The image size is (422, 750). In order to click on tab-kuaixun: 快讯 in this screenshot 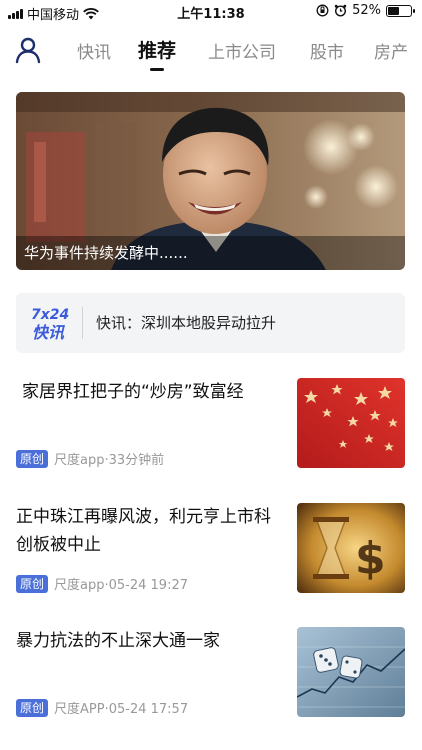, I will do `click(94, 50)`.